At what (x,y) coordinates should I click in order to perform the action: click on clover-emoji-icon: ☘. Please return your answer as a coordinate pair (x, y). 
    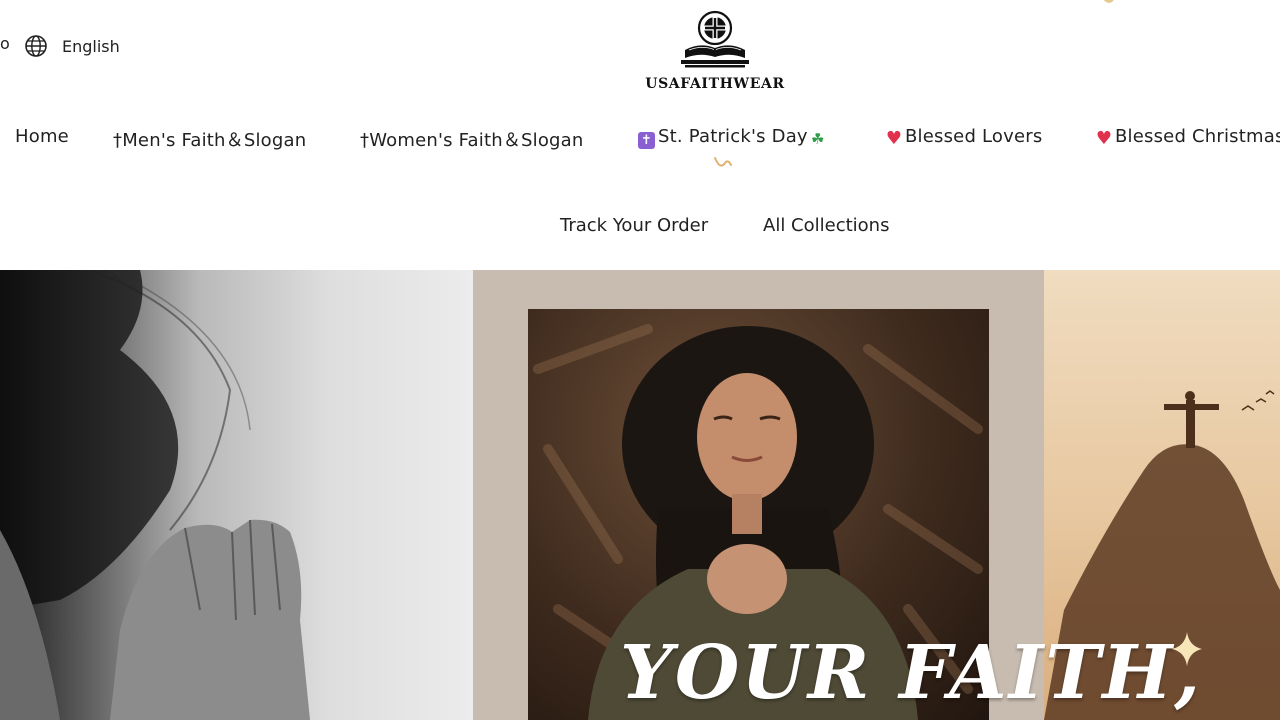
    Looking at the image, I should click on (817, 139).